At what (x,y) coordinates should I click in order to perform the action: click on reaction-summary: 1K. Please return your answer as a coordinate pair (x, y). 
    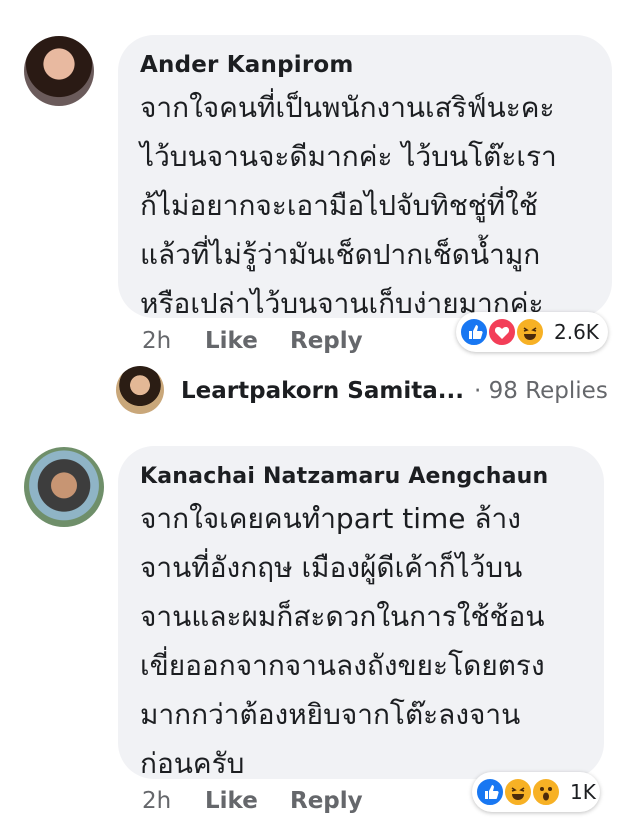
    Looking at the image, I should click on (536, 792).